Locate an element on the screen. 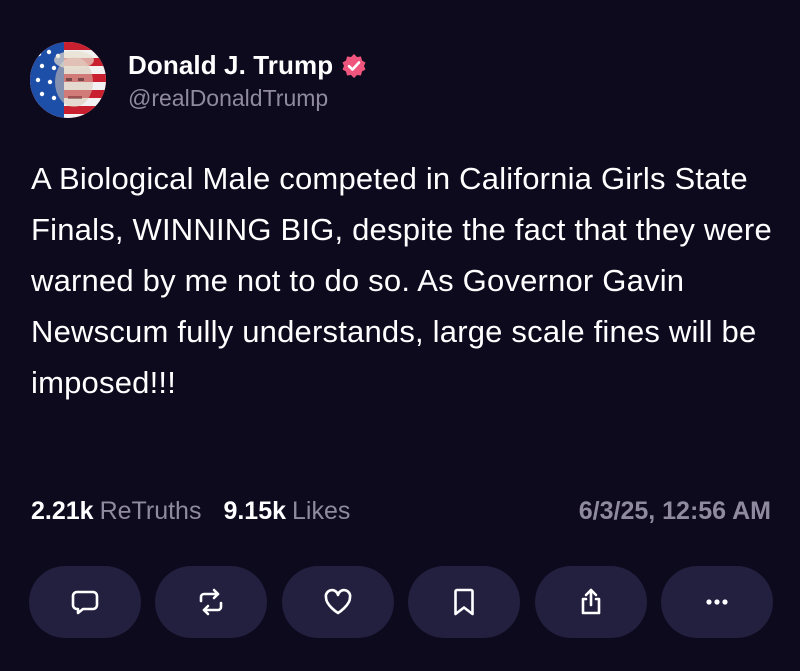  retruth-icon is located at coordinates (211, 602).